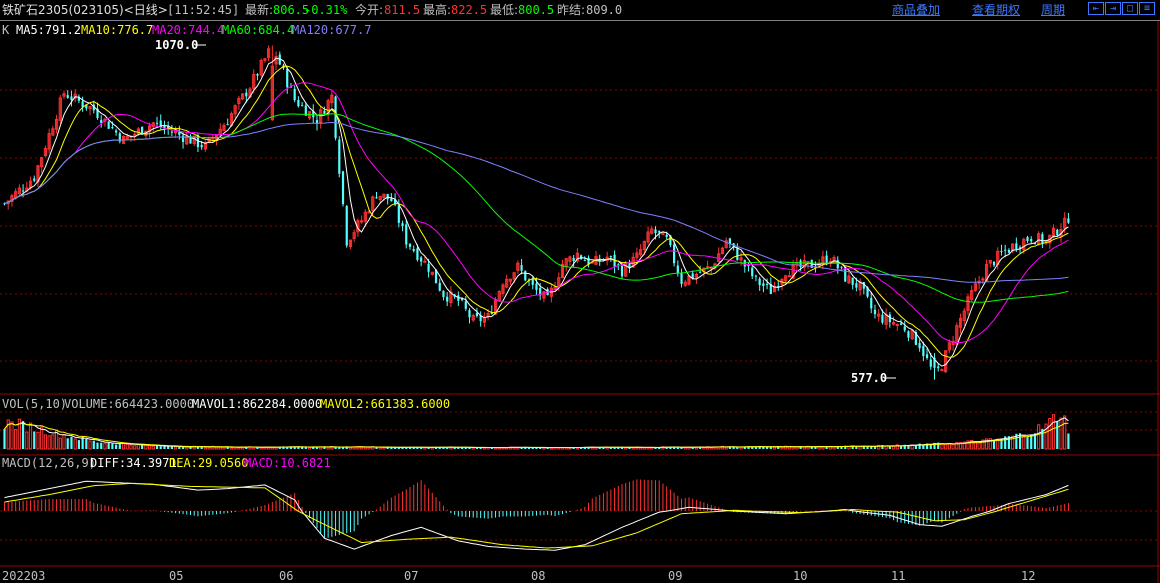 Image resolution: width=1160 pixels, height=583 pixels. I want to click on mavol2-legend: MAVOL2:661383.6000, so click(385, 404).